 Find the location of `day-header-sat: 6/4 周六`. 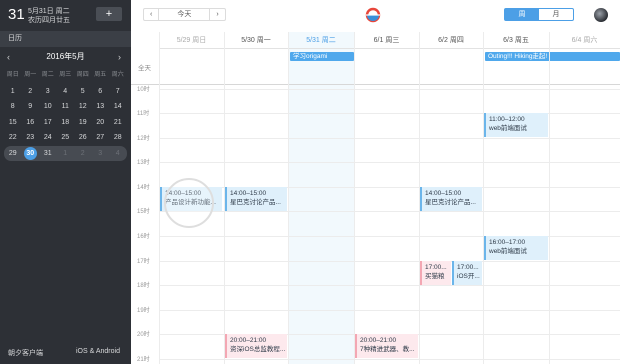

day-header-sat: 6/4 周六 is located at coordinates (584, 40).